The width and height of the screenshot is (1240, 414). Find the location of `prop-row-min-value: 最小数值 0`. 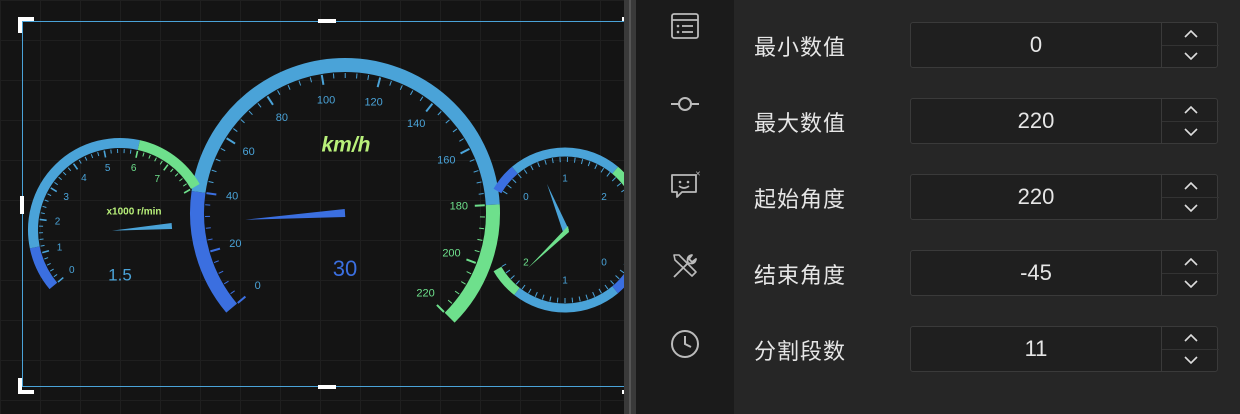

prop-row-min-value: 最小数值 0 is located at coordinates (987, 46).